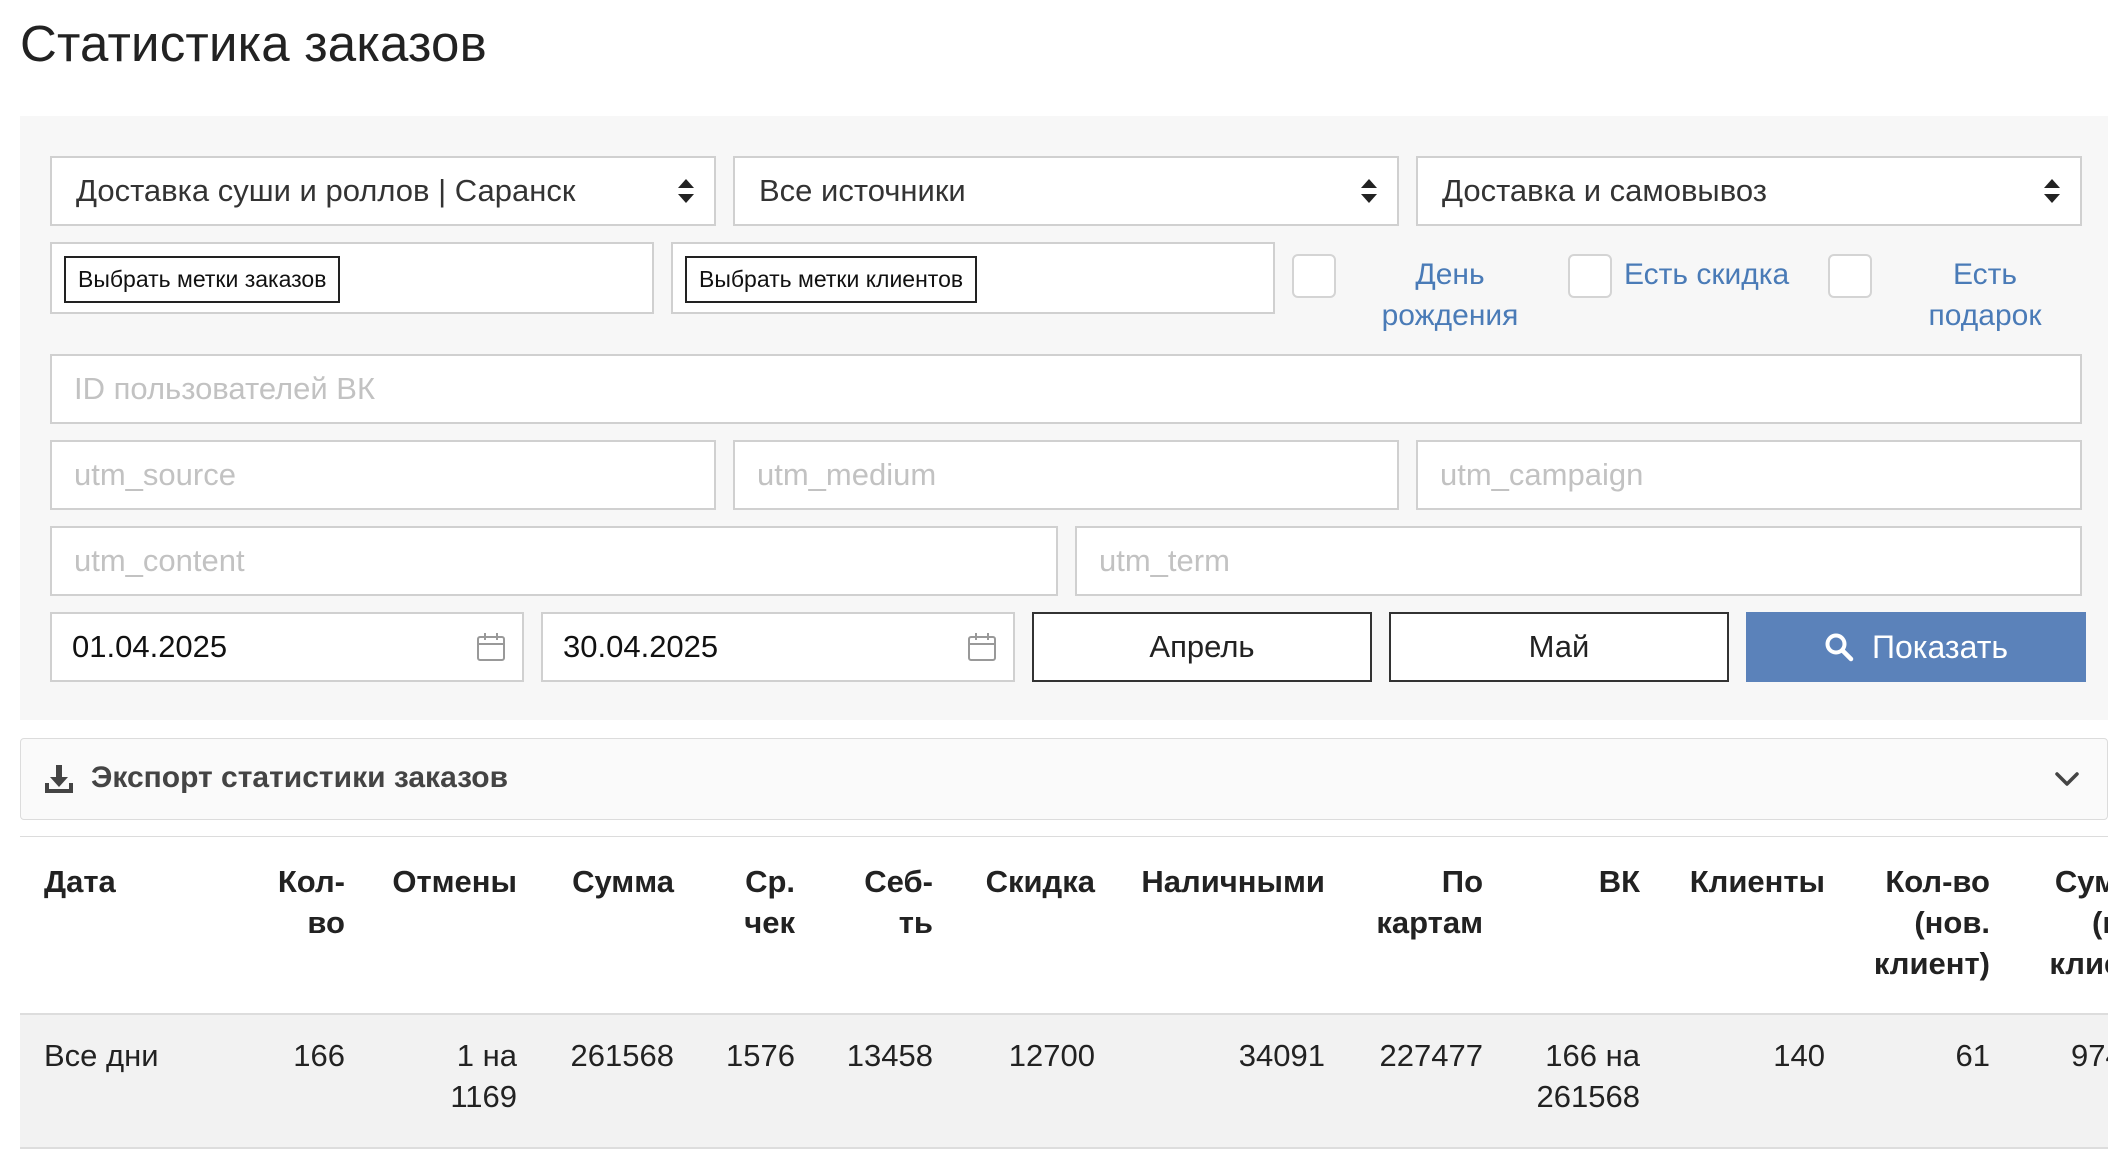  I want to click on discount-label: Есть скидка, so click(1724, 274).